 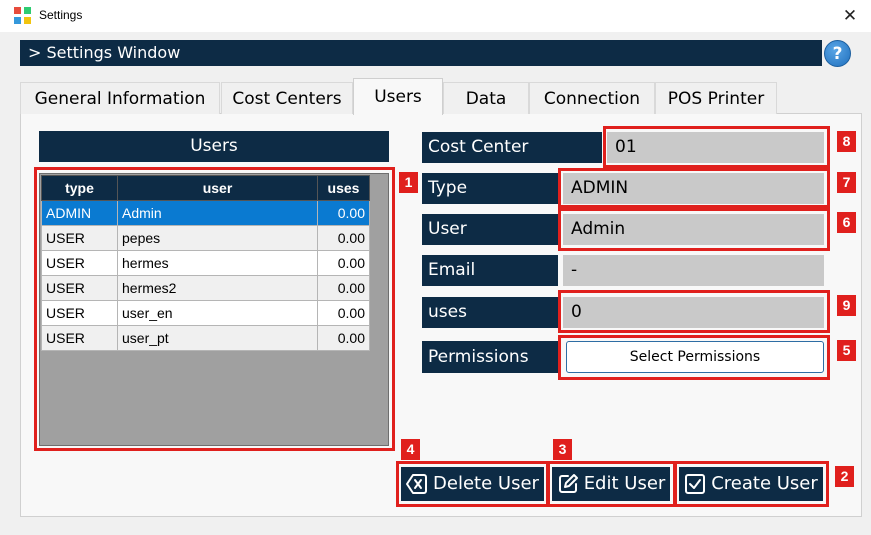 What do you see at coordinates (846, 222) in the screenshot?
I see `annotation-badge-6: 6` at bounding box center [846, 222].